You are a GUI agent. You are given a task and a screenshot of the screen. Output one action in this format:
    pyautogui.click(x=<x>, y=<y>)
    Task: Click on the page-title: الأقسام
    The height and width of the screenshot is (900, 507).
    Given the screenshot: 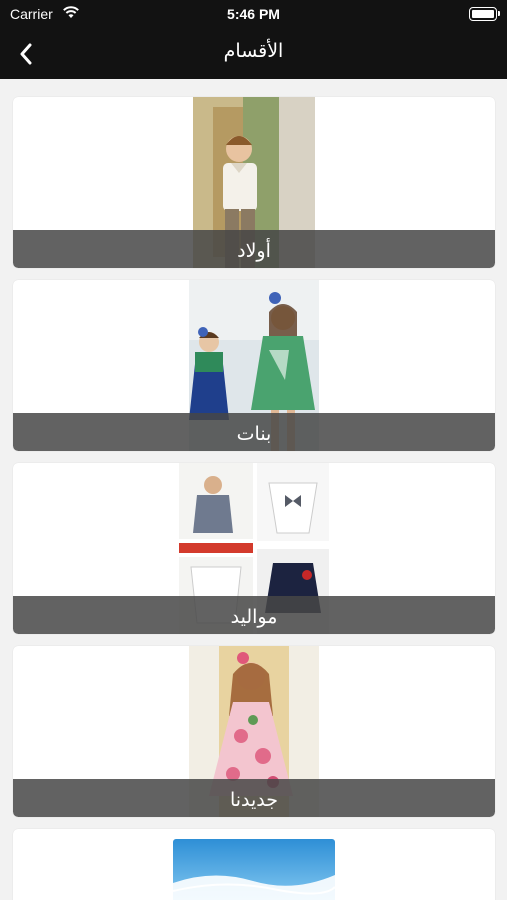 What is the action you would take?
    pyautogui.click(x=253, y=51)
    